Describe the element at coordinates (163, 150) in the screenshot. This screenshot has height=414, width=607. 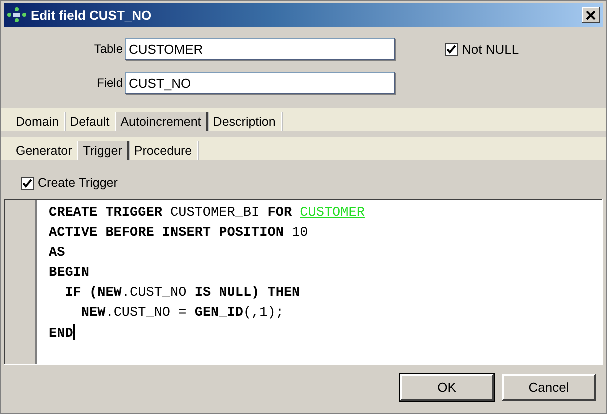
I see `tab: Procedure` at that location.